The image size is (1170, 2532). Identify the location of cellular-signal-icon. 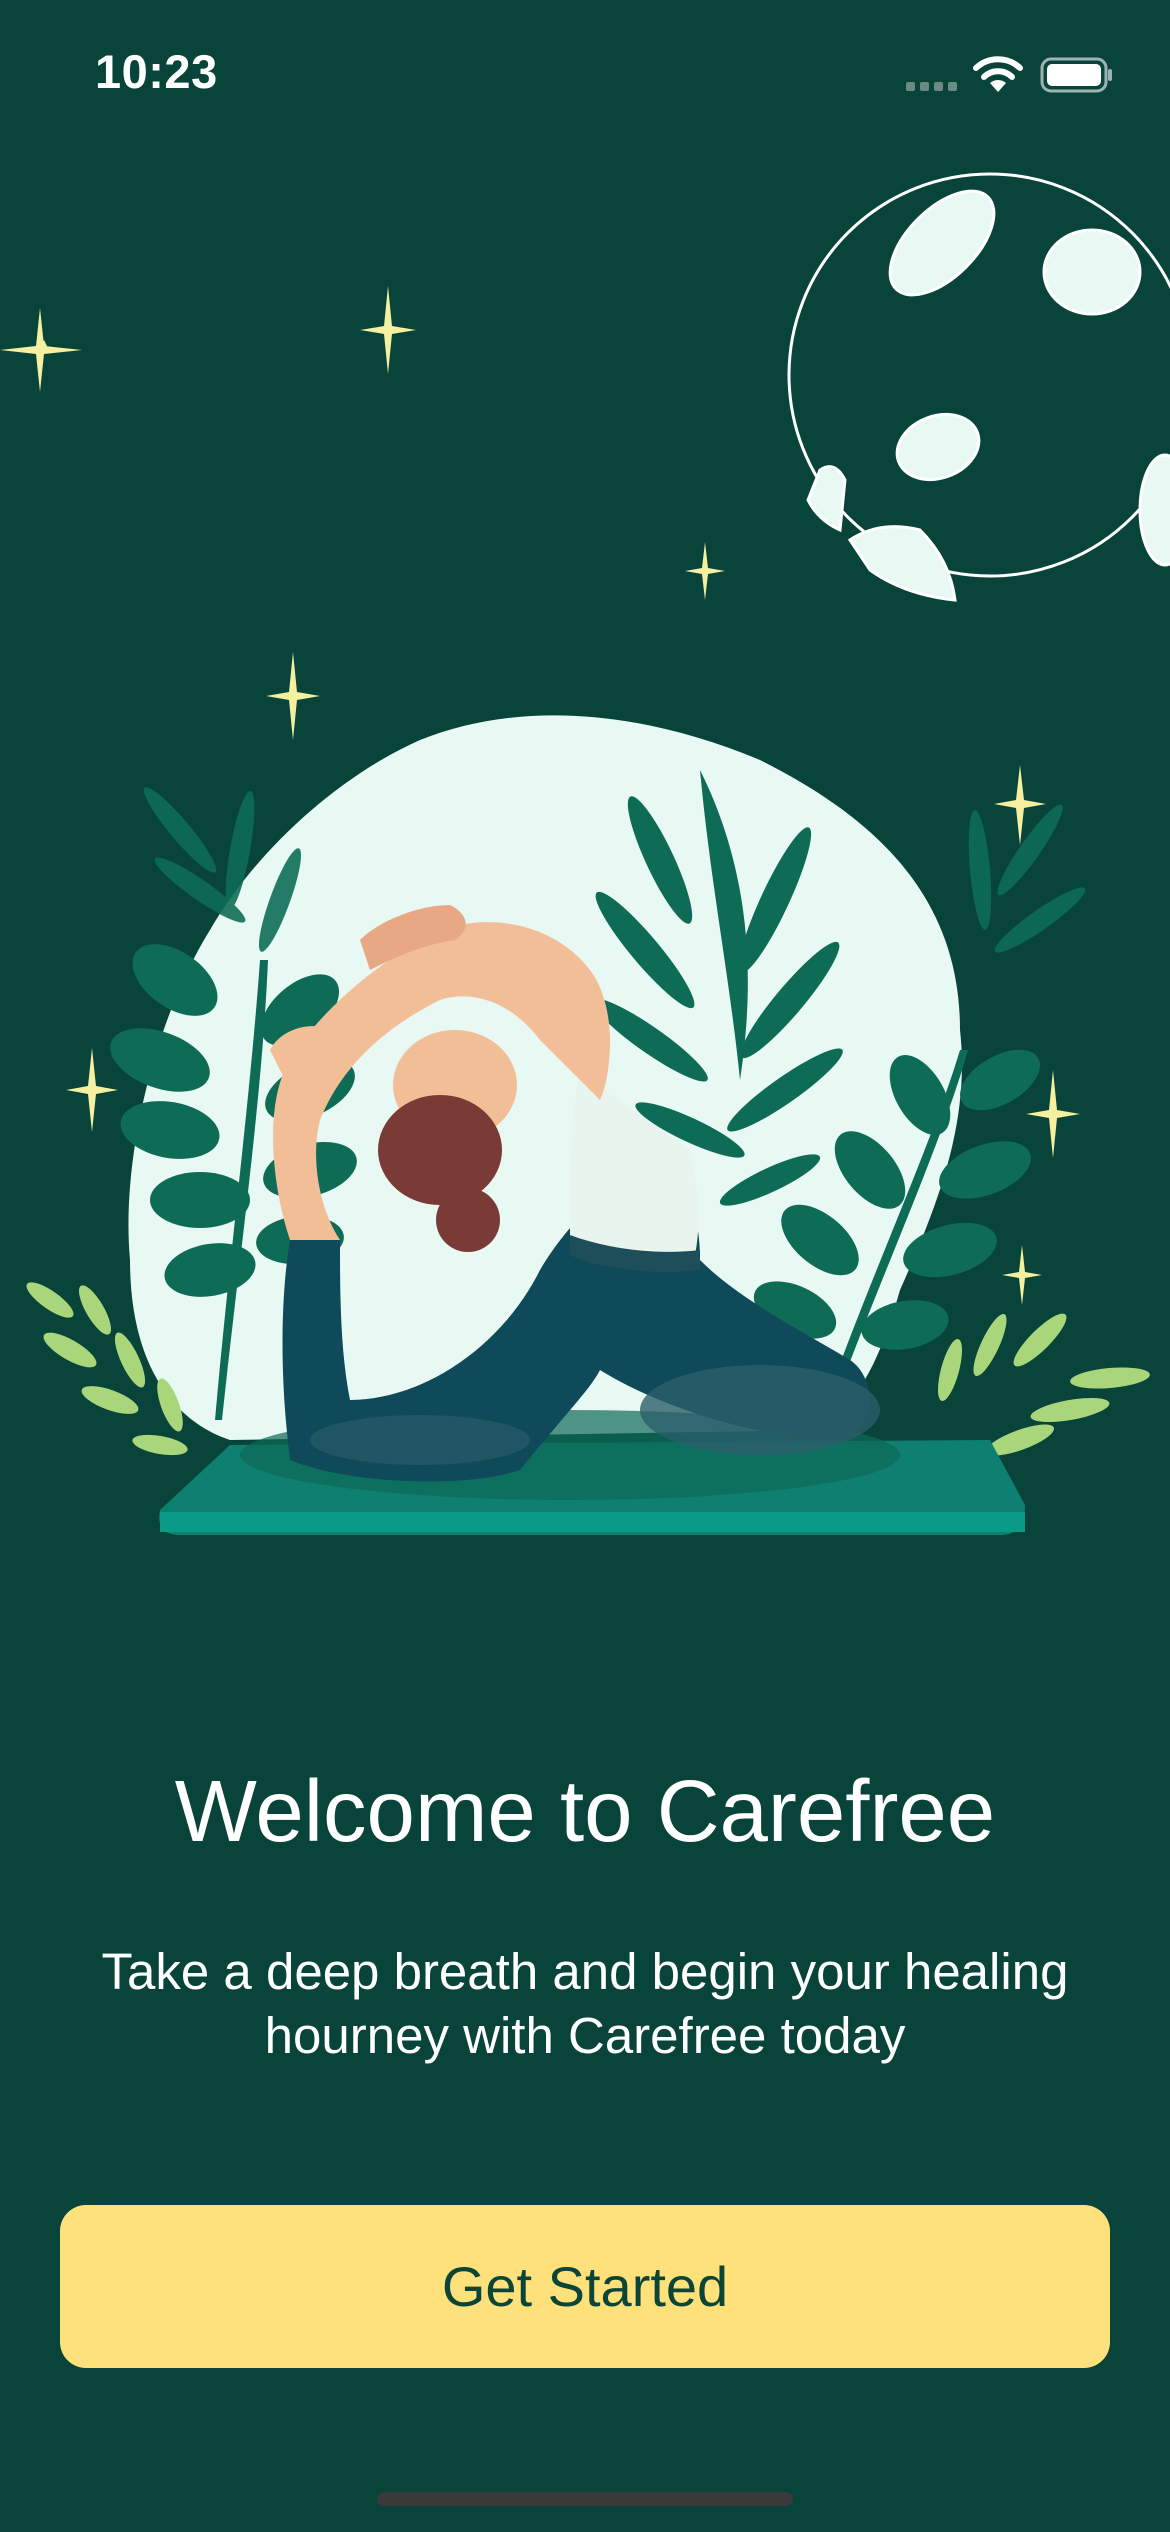
(931, 86).